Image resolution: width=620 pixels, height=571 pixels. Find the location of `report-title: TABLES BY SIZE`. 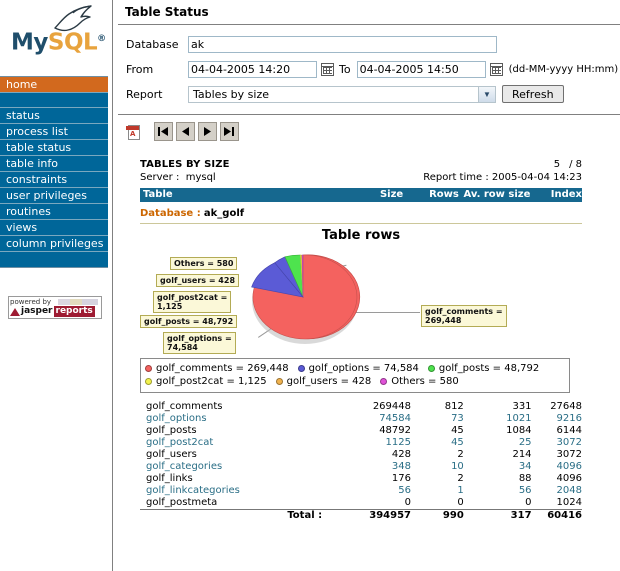

report-title: TABLES BY SIZE is located at coordinates (185, 164).